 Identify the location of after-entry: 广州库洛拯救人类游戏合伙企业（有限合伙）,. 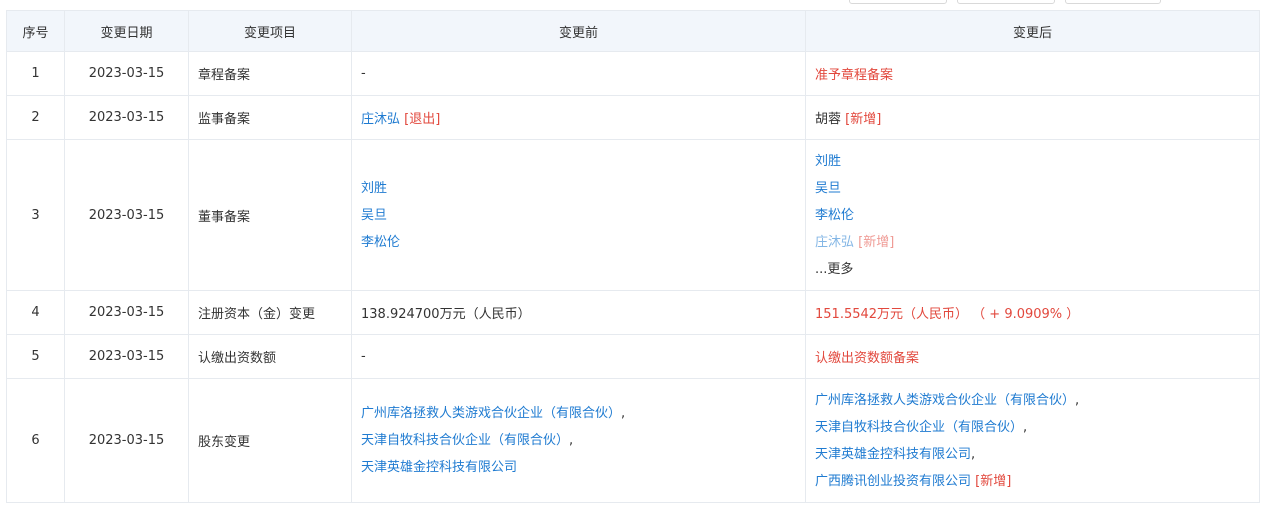
(1032, 400).